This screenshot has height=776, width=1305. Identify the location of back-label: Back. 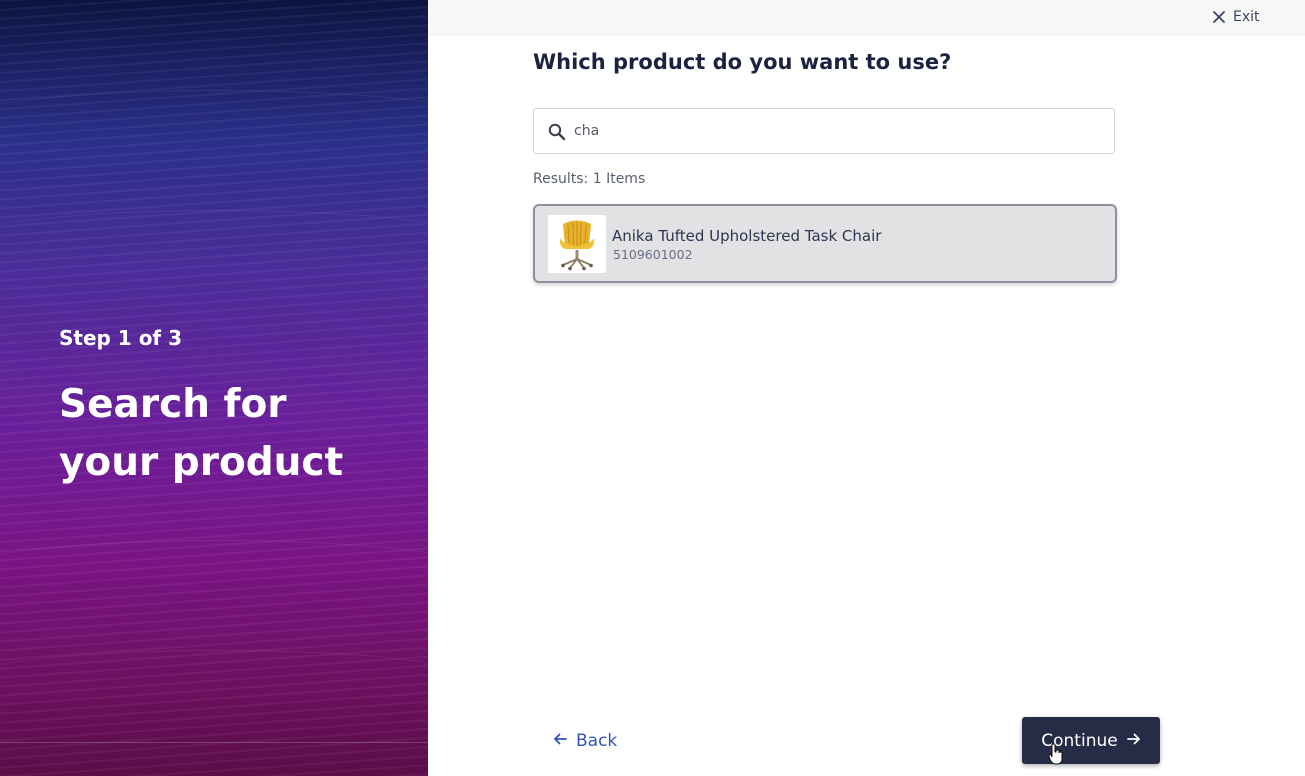
(597, 741).